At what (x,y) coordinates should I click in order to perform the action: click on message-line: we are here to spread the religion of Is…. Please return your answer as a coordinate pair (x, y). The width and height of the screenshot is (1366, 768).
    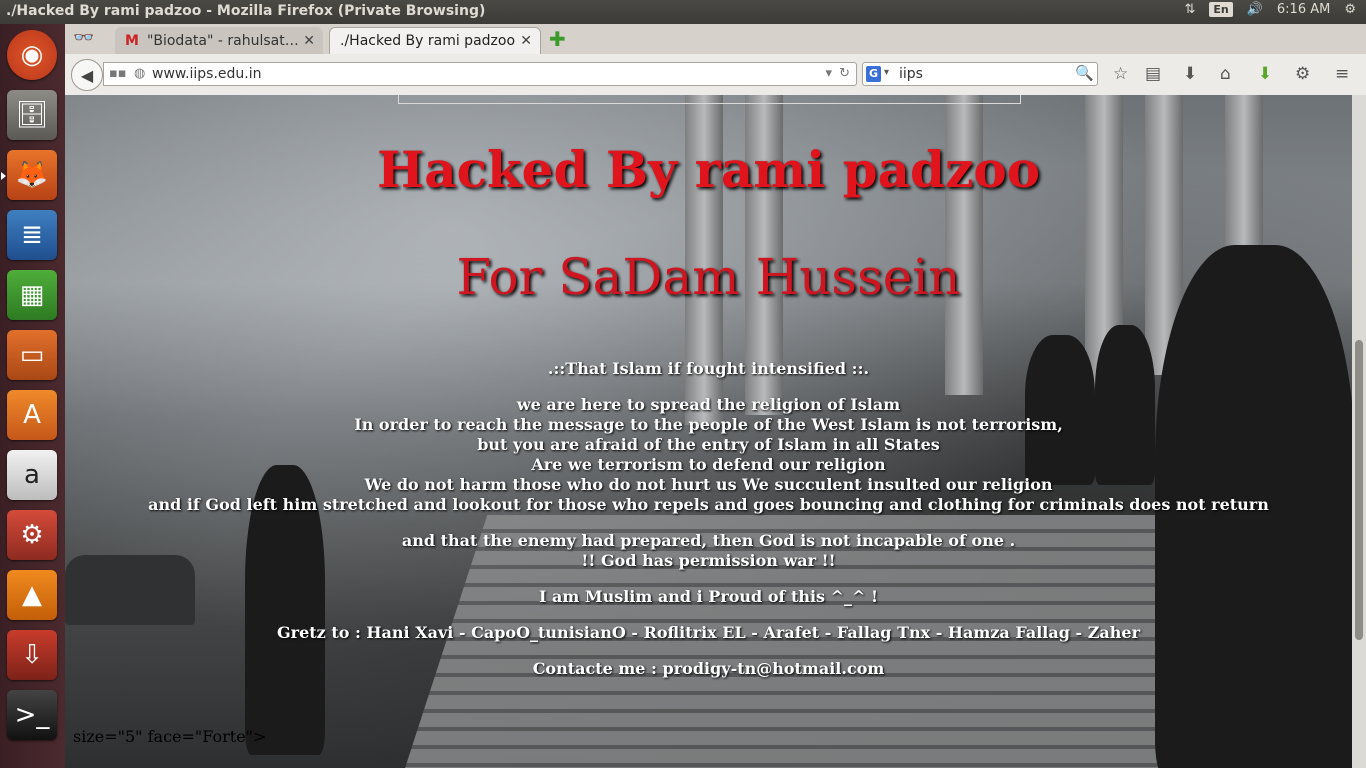
    Looking at the image, I should click on (708, 404).